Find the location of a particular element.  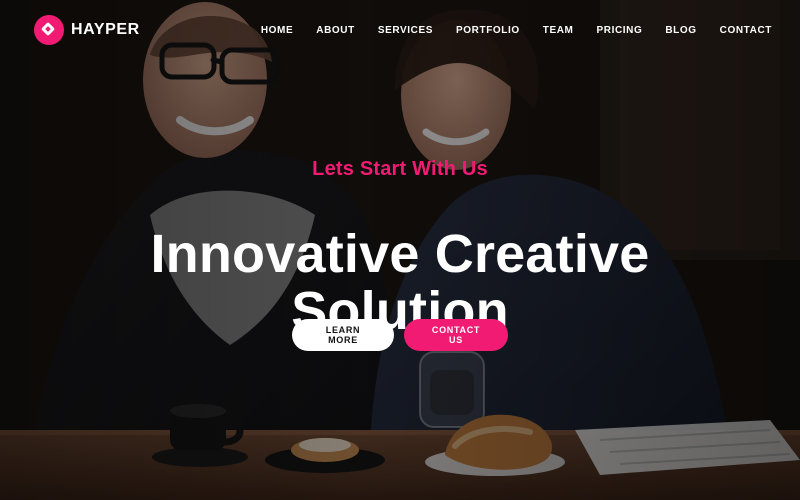

nav-item-pricing: PRICING is located at coordinates (619, 30).